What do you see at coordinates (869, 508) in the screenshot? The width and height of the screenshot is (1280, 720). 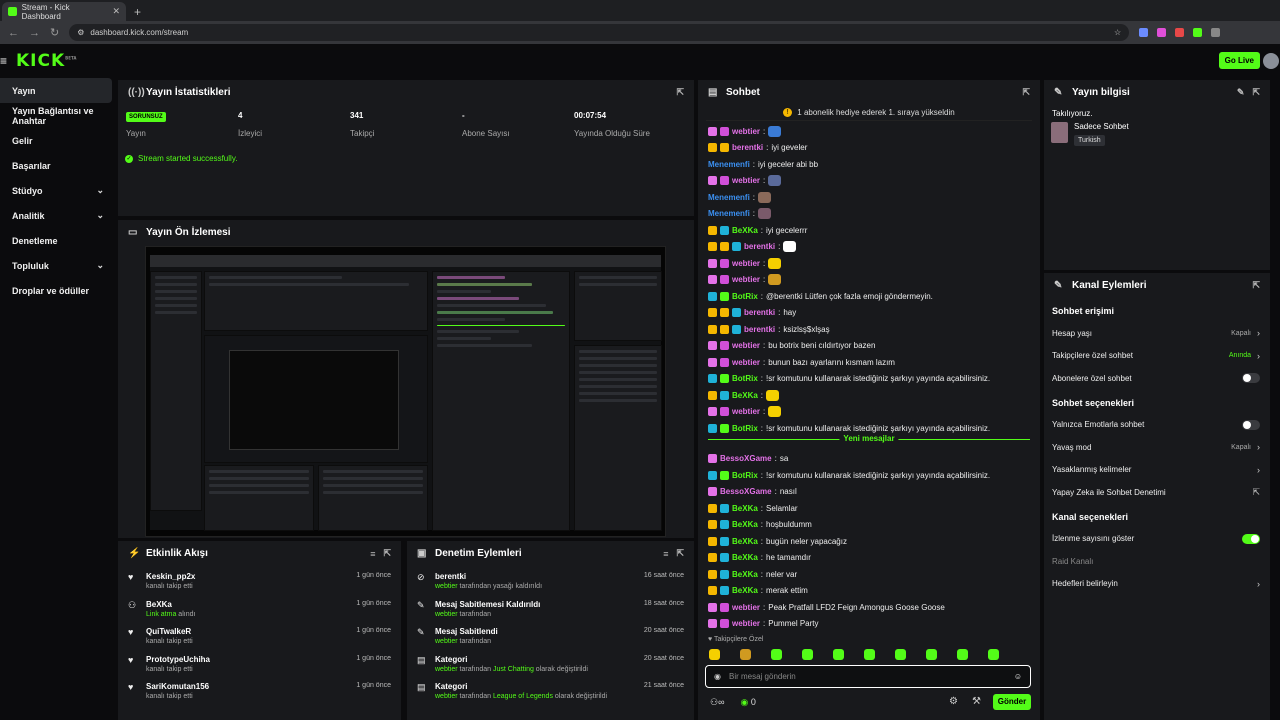 I see `chat-message: BeXKa: Selamlar` at bounding box center [869, 508].